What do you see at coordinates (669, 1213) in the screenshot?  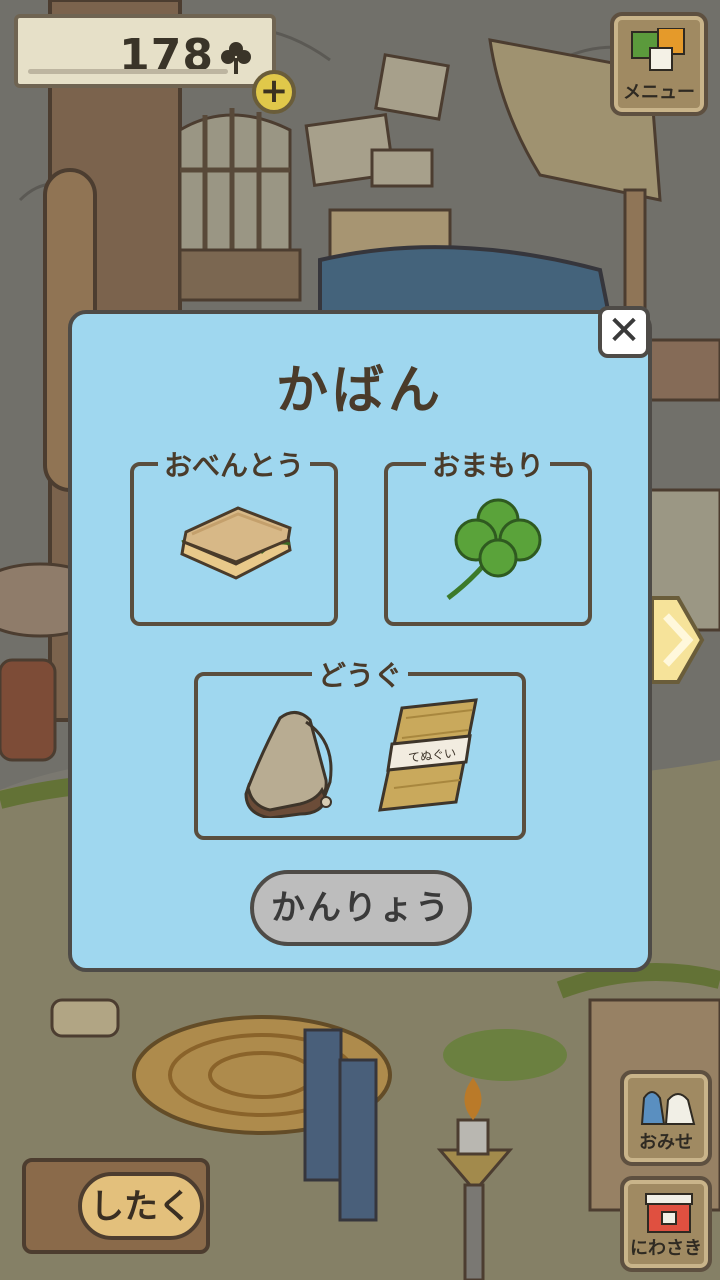 I see `garden-box-icon` at bounding box center [669, 1213].